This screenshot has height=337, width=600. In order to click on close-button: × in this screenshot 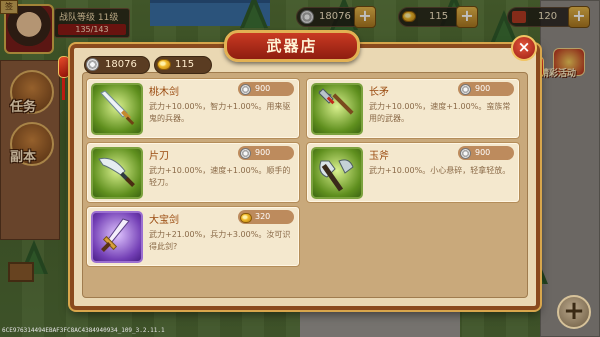, I will do `click(524, 48)`.